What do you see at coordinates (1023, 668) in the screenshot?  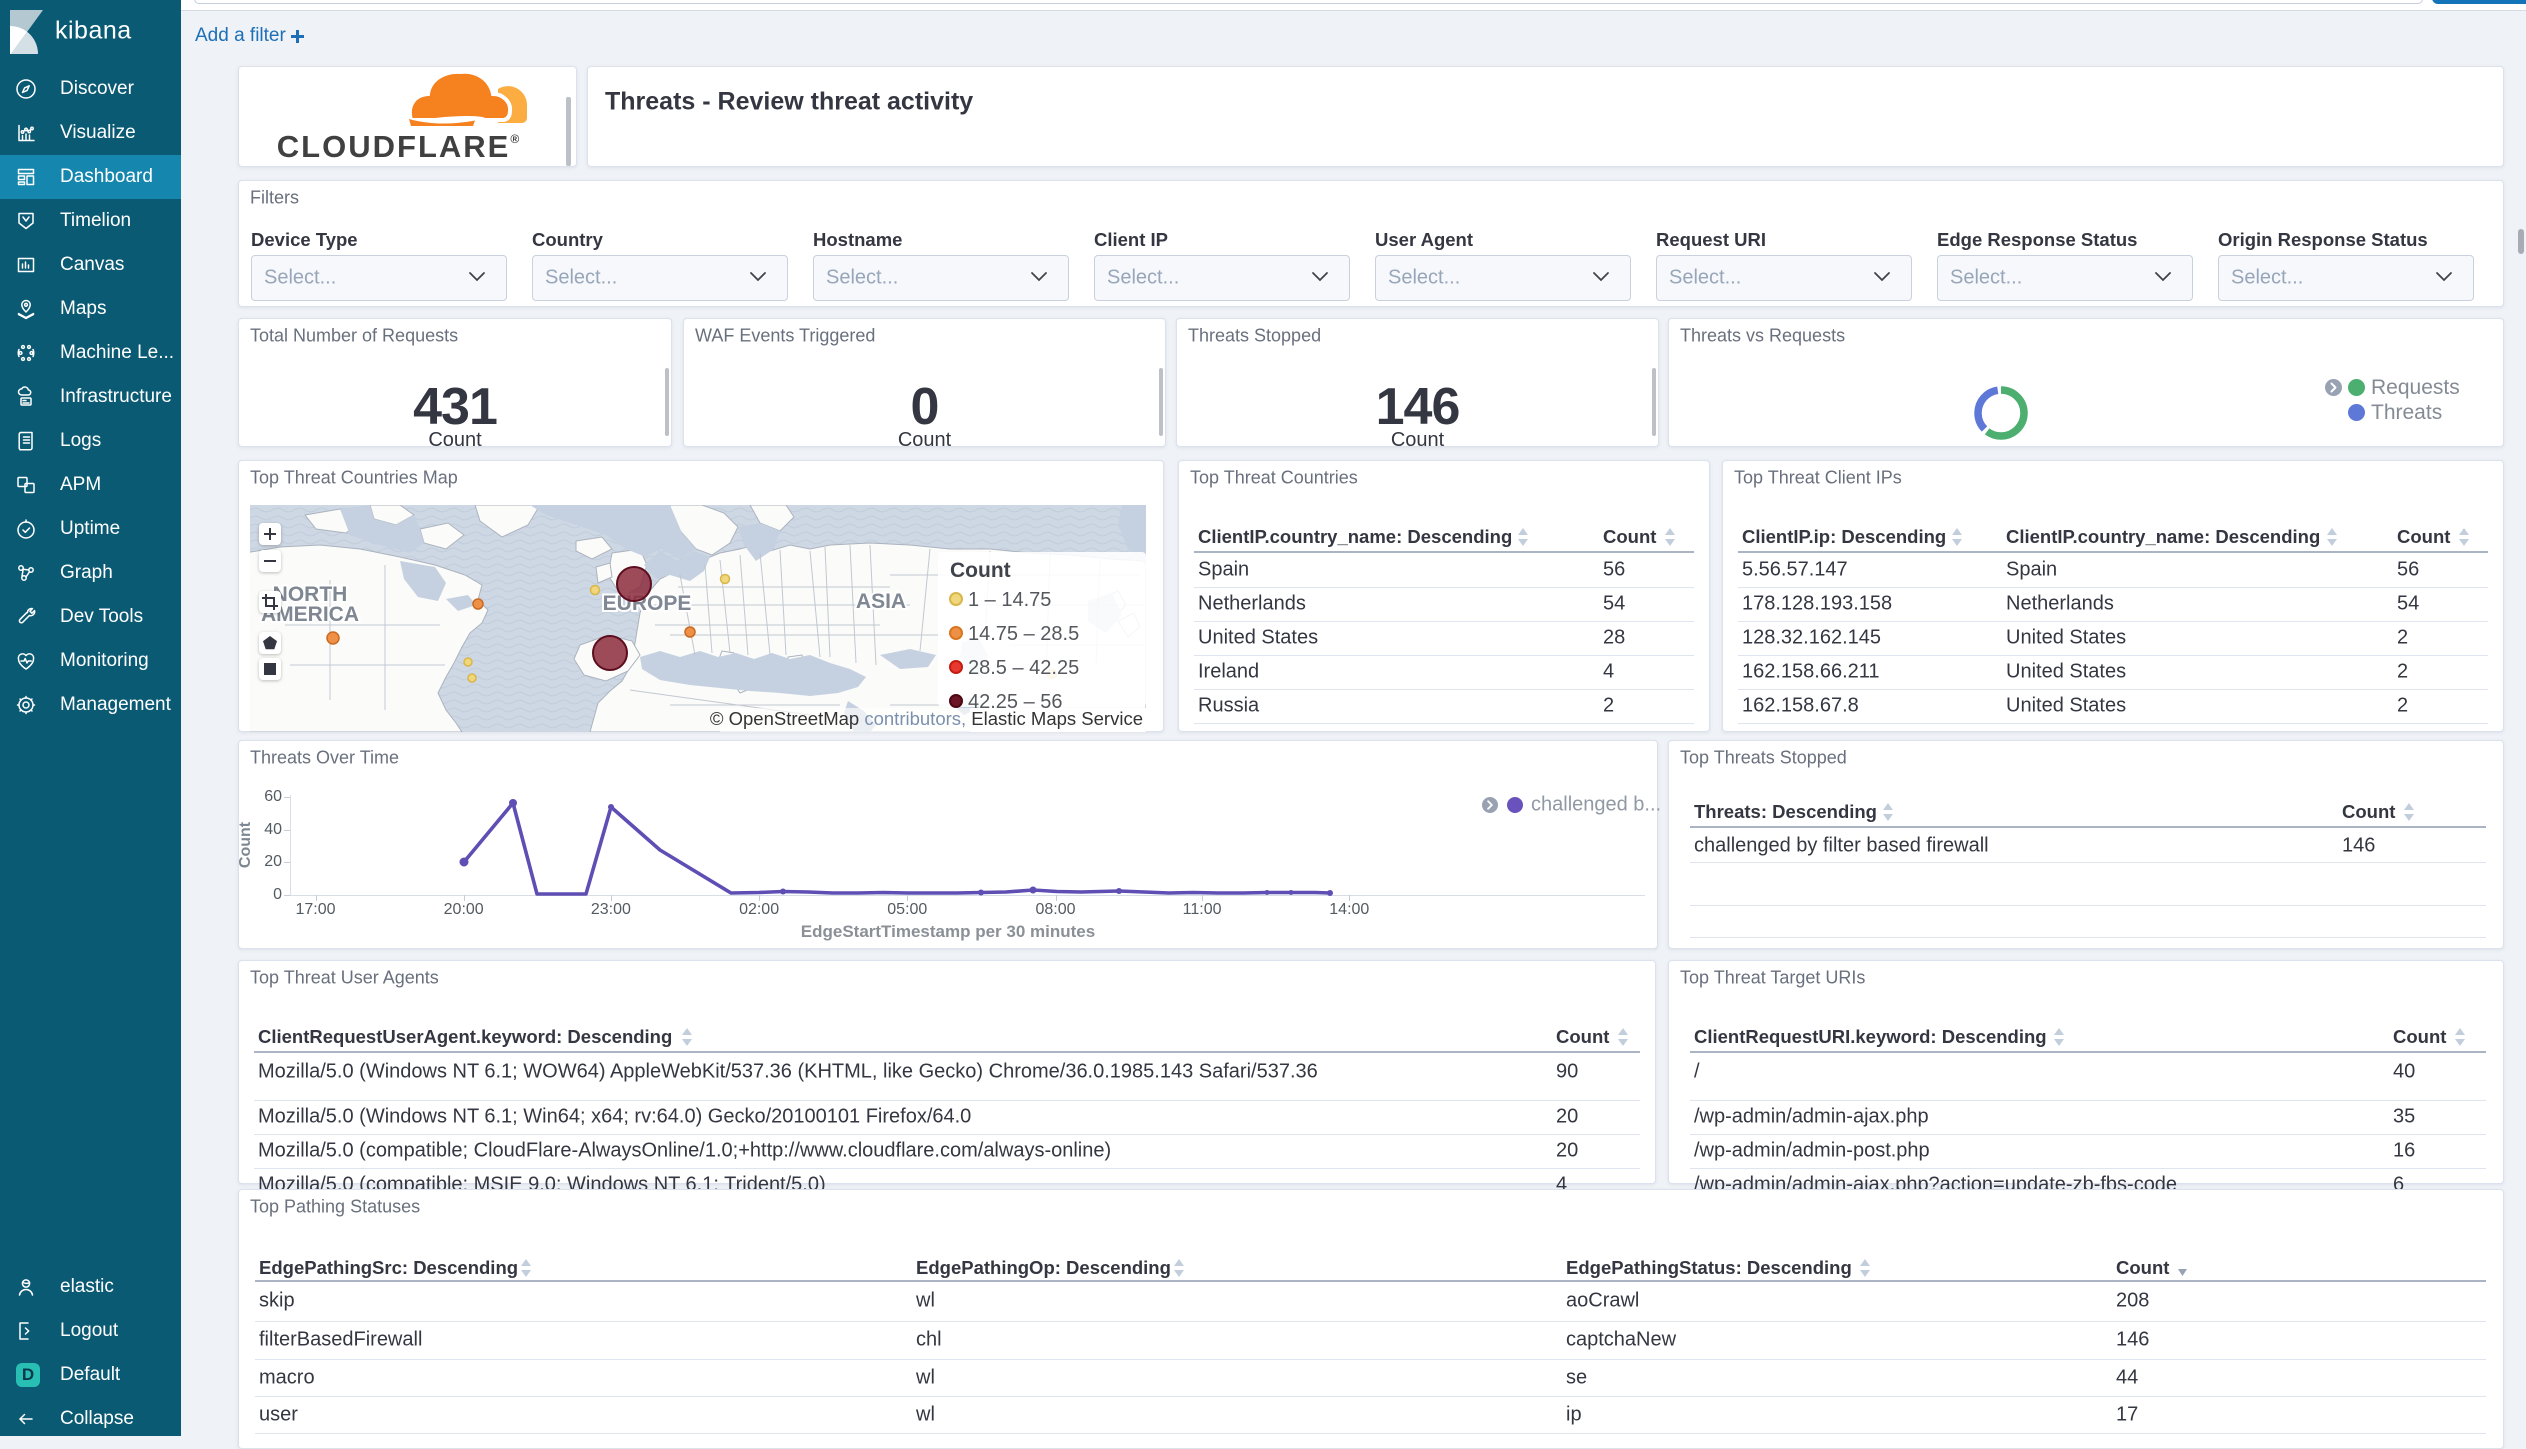 I see `svg-text: 28.5 – 42.25` at bounding box center [1023, 668].